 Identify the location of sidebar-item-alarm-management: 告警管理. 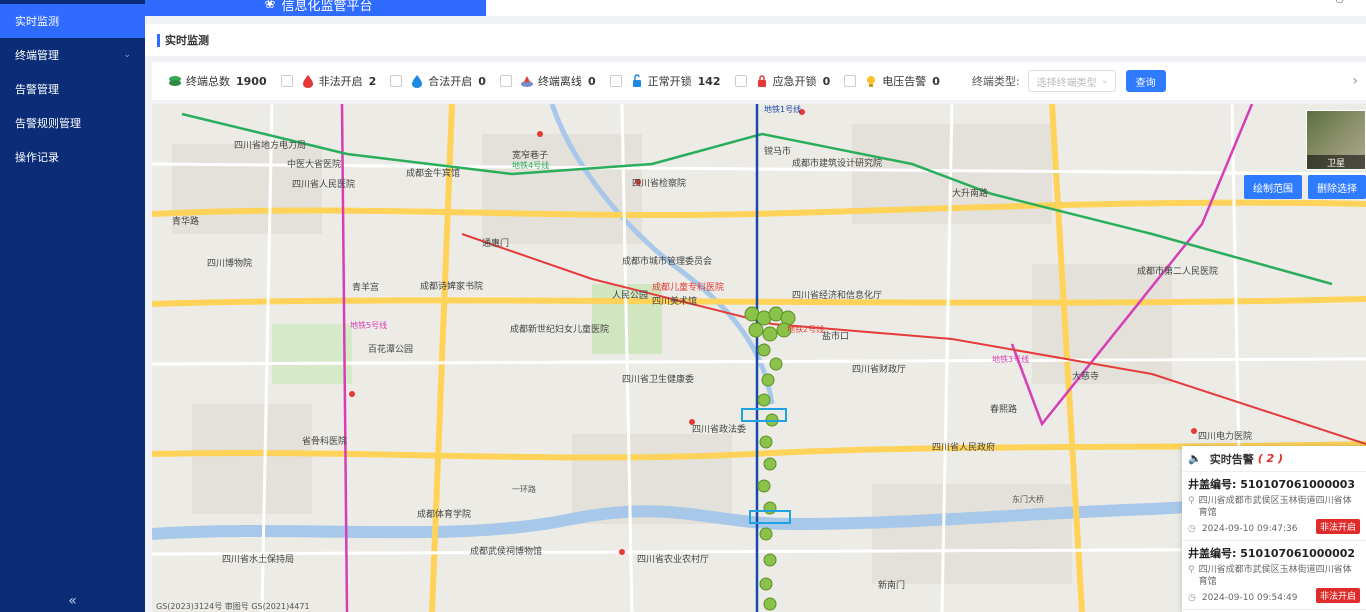
(72, 89).